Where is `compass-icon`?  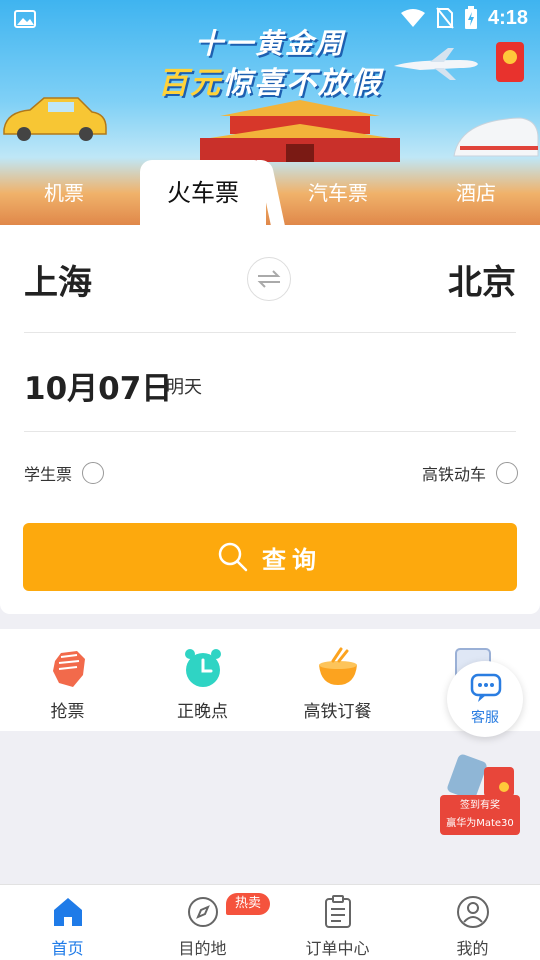 compass-icon is located at coordinates (203, 912).